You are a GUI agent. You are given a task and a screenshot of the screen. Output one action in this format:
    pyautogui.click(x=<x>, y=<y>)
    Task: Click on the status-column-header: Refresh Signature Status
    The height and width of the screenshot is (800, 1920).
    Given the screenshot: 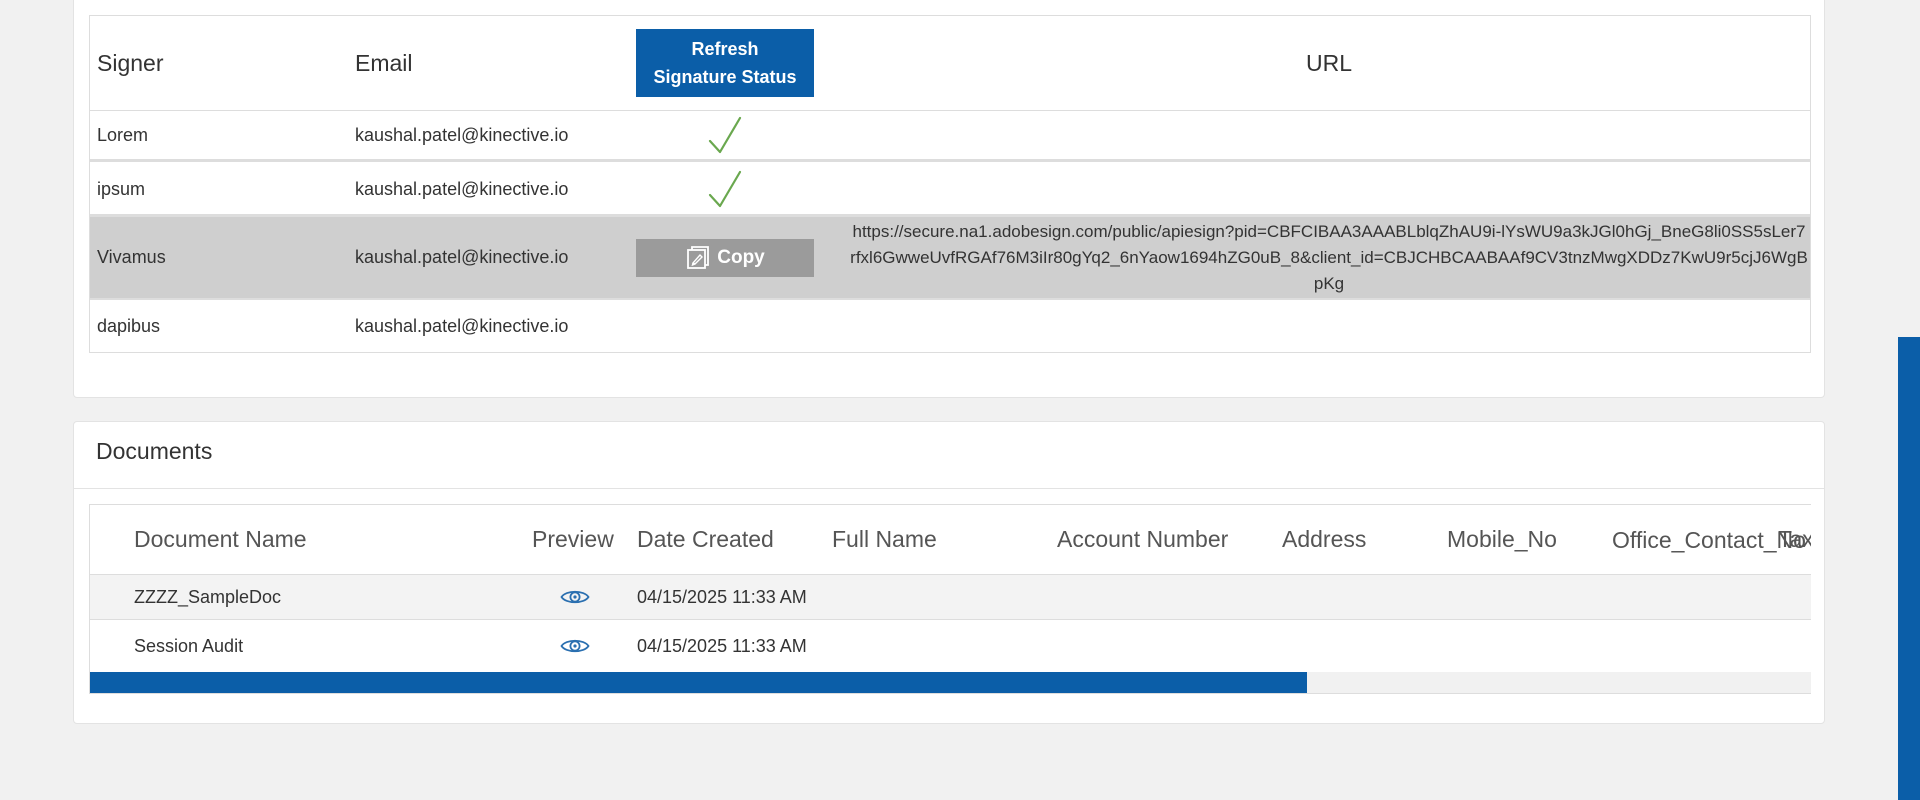 What is the action you would take?
    pyautogui.click(x=725, y=63)
    